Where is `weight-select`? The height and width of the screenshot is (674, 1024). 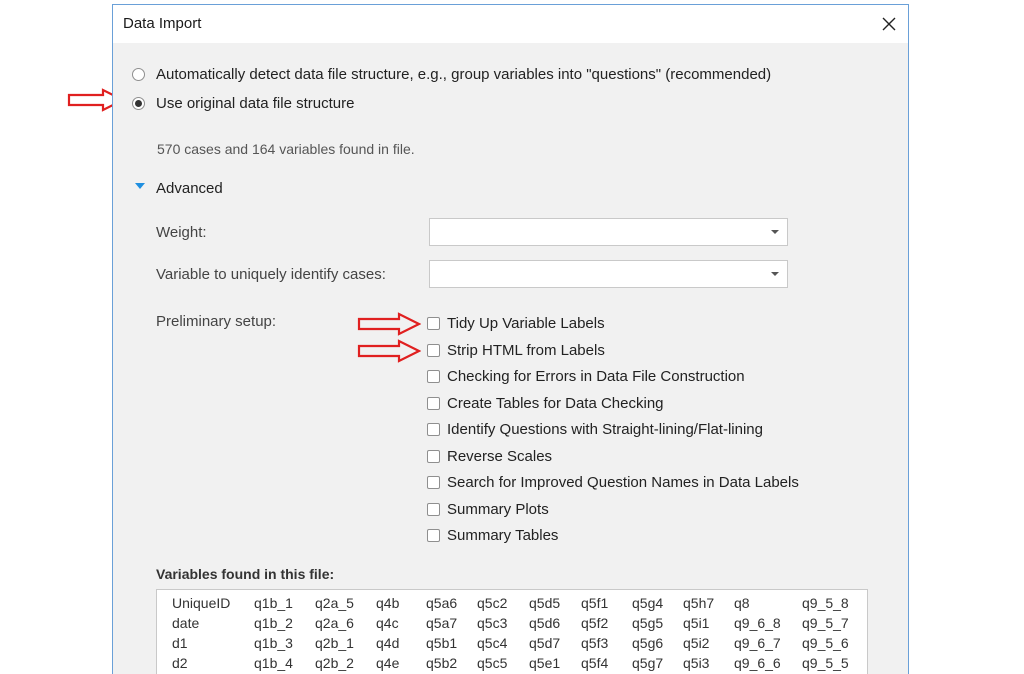
weight-select is located at coordinates (608, 232).